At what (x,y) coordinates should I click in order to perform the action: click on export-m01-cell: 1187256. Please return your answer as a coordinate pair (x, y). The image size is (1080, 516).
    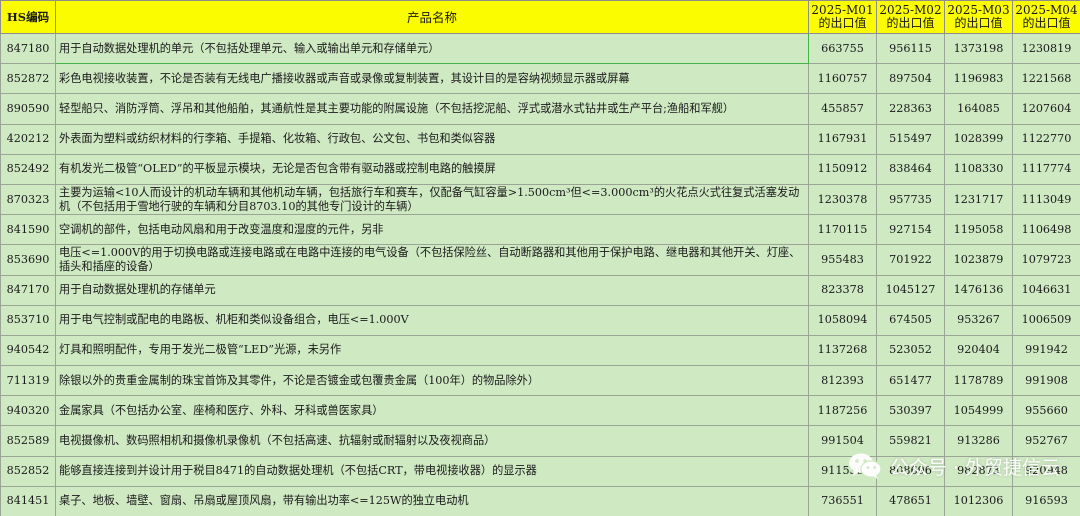
    Looking at the image, I should click on (842, 411).